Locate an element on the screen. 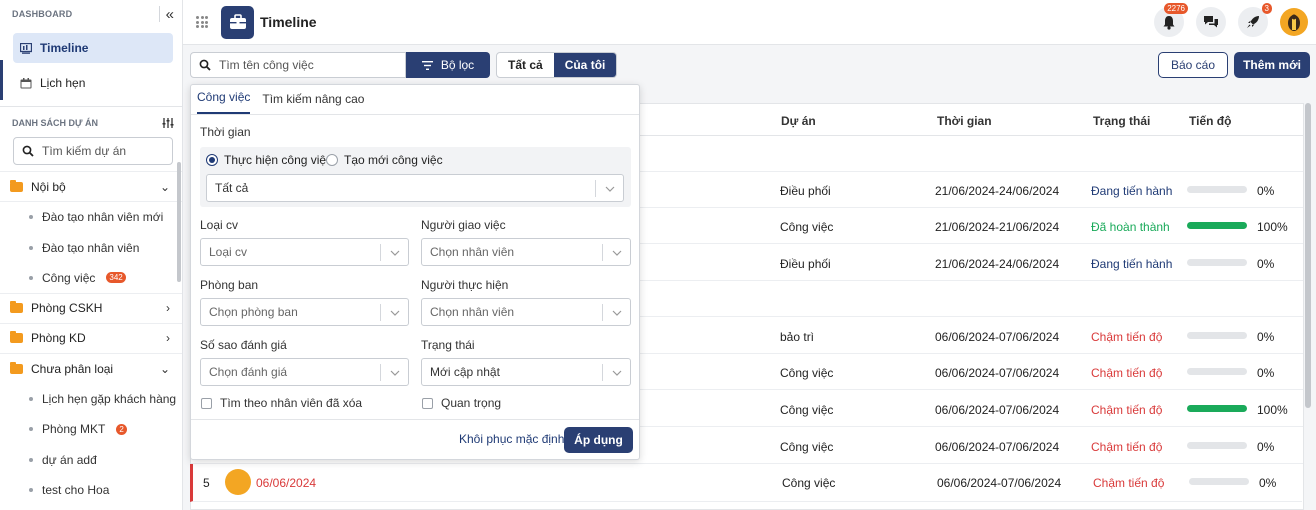 This screenshot has width=1316, height=510. project-item: Lịch hẹn gặp khách hàng is located at coordinates (91, 399).